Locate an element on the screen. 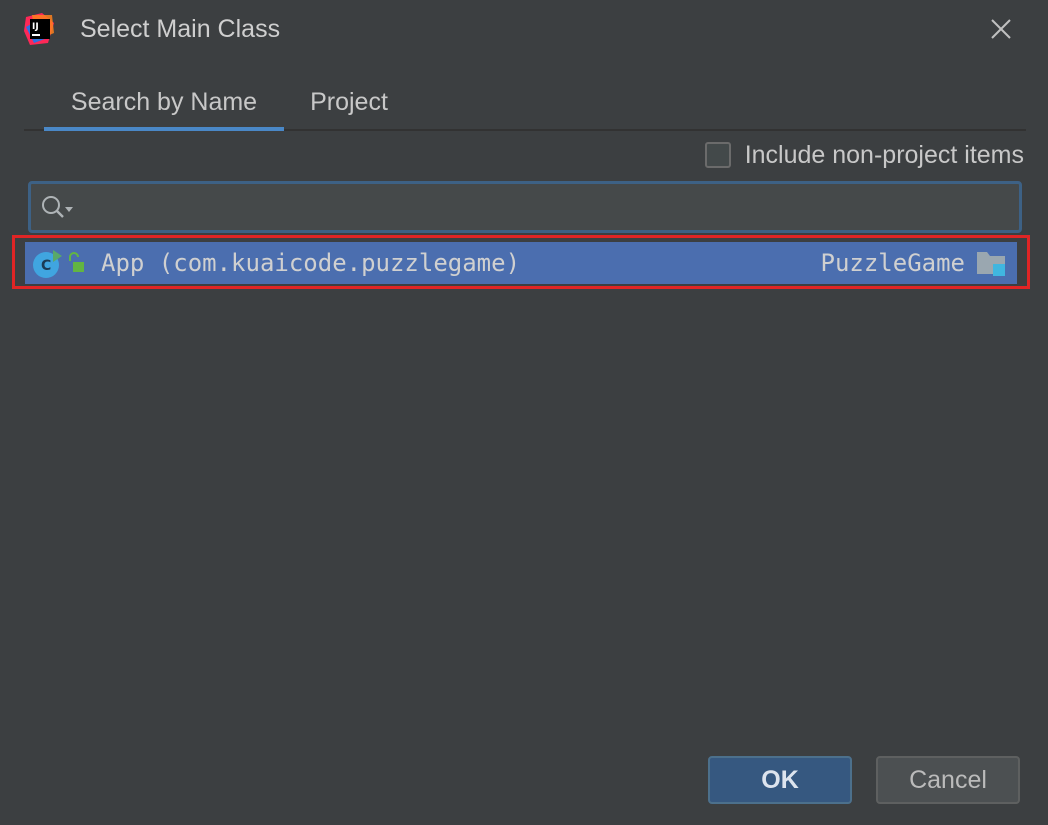  svg-text: IJ is located at coordinates (35, 27).